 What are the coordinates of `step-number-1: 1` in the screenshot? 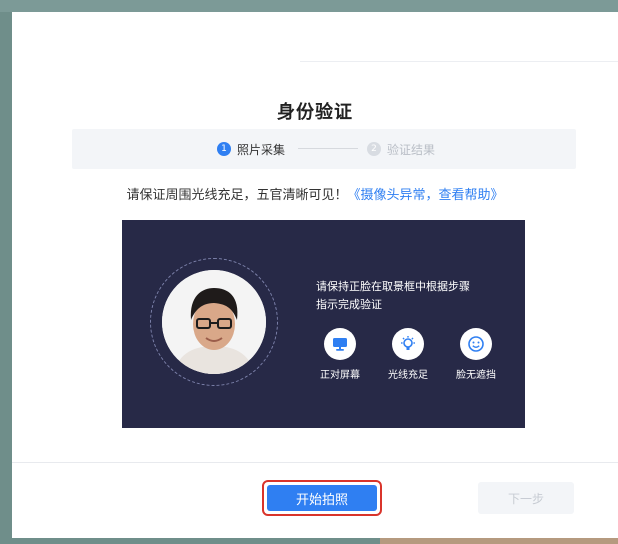 It's located at (224, 149).